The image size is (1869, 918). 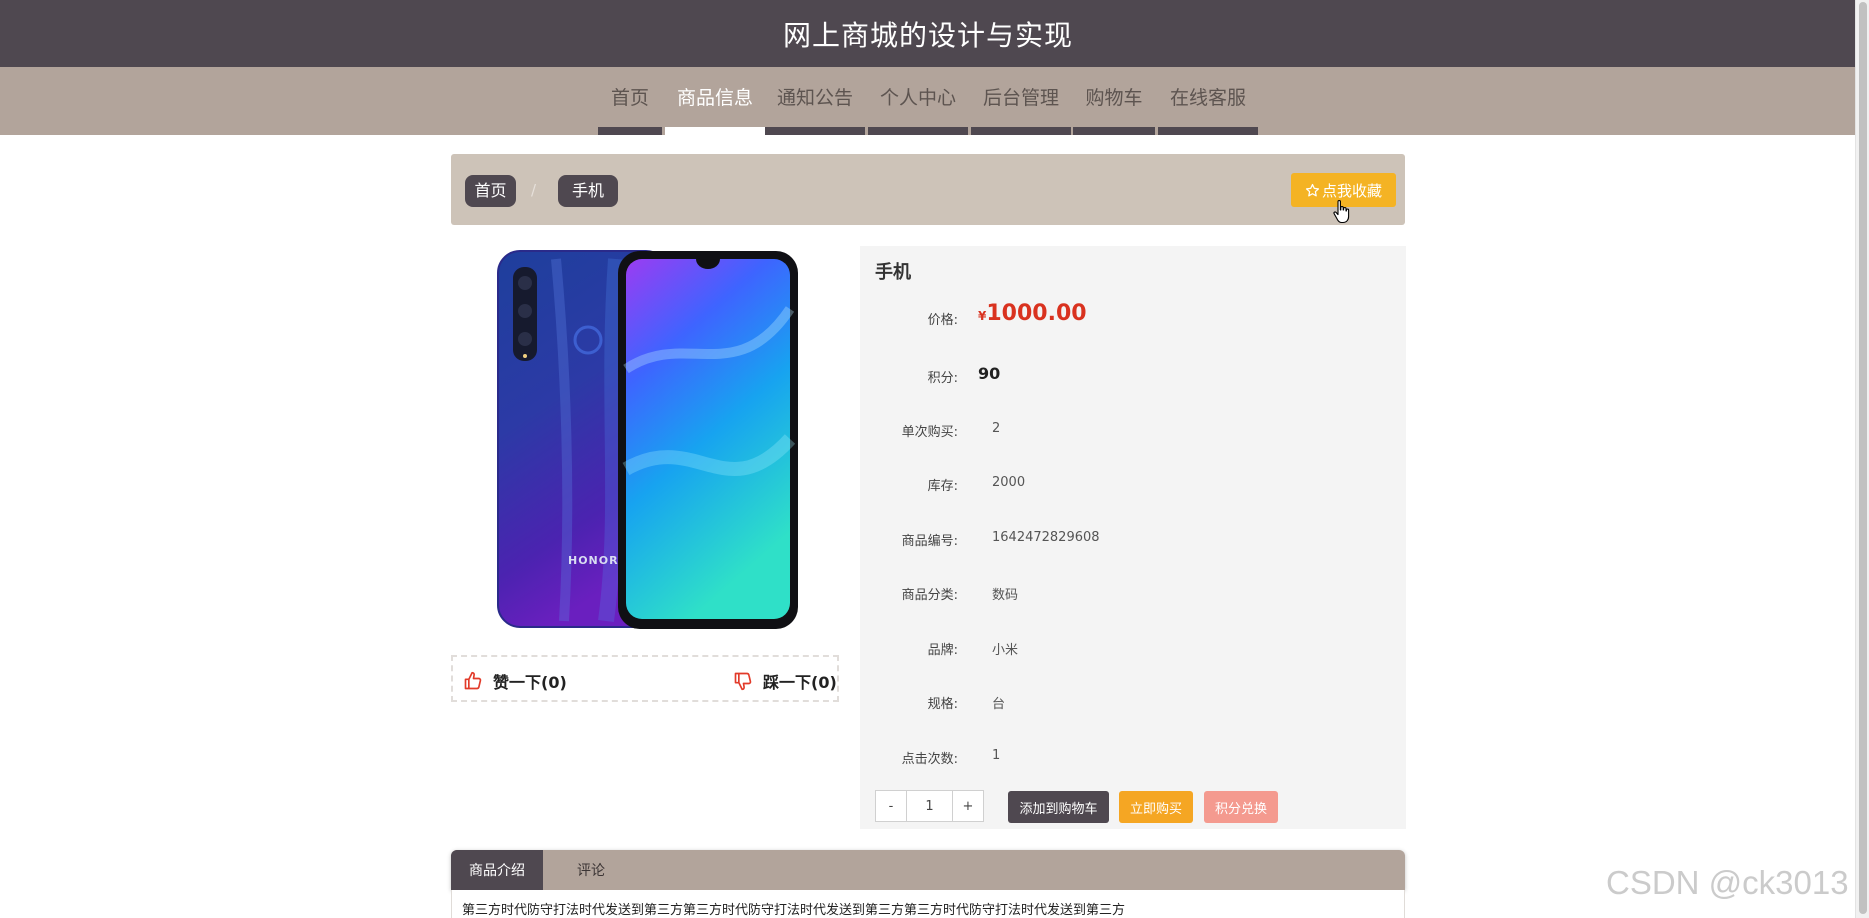 I want to click on buy-now-button: 立即购买, so click(x=1156, y=807).